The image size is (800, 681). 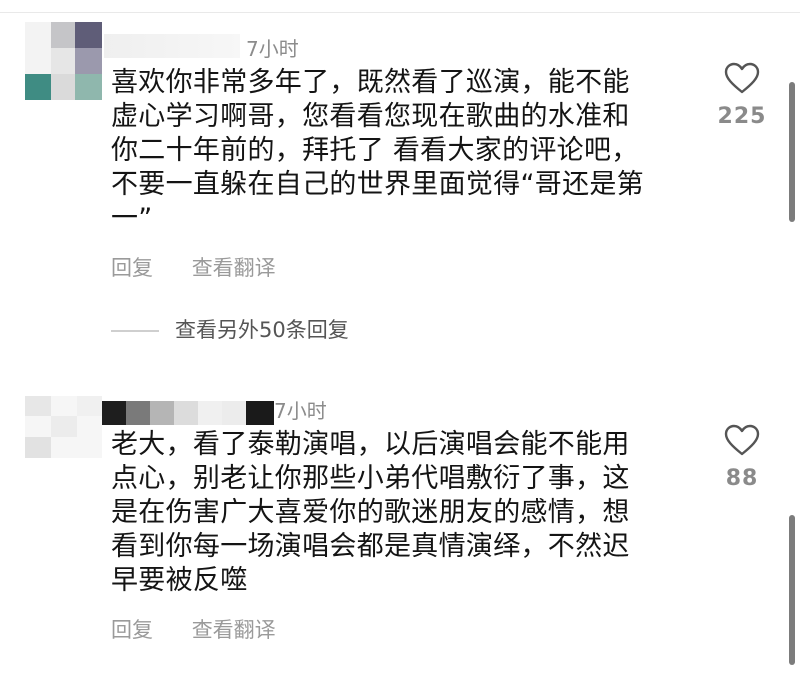 What do you see at coordinates (742, 457) in the screenshot?
I see `like-button: 88` at bounding box center [742, 457].